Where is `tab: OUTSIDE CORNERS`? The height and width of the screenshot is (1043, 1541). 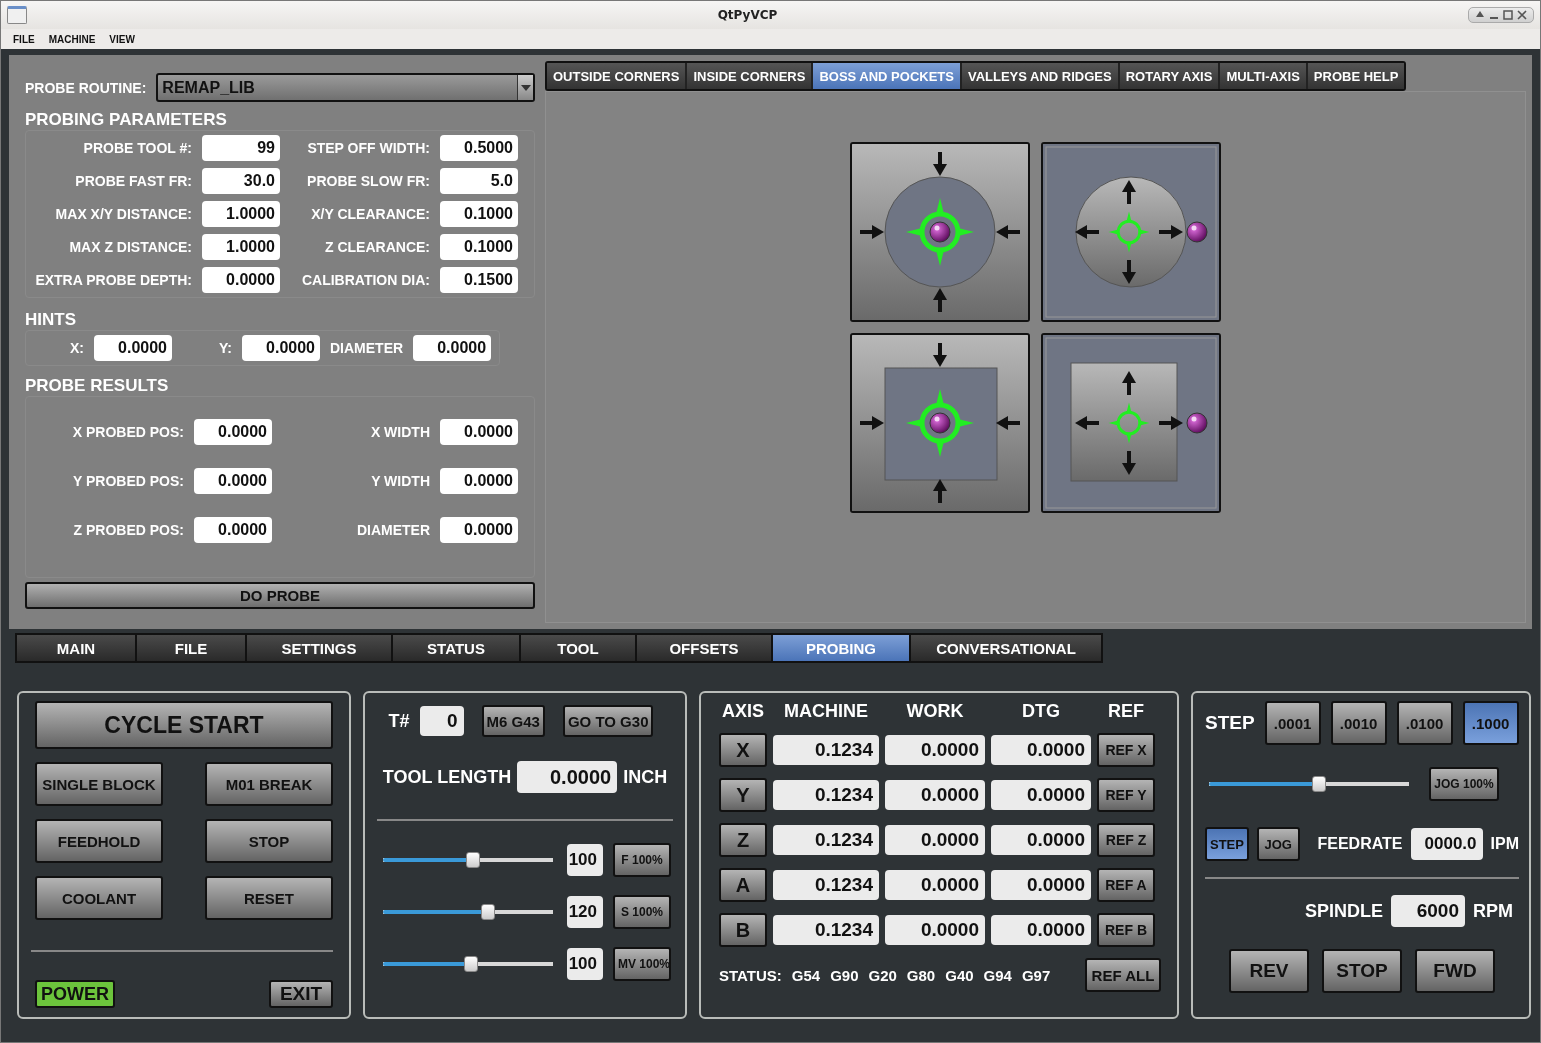
tab: OUTSIDE CORNERS is located at coordinates (616, 76).